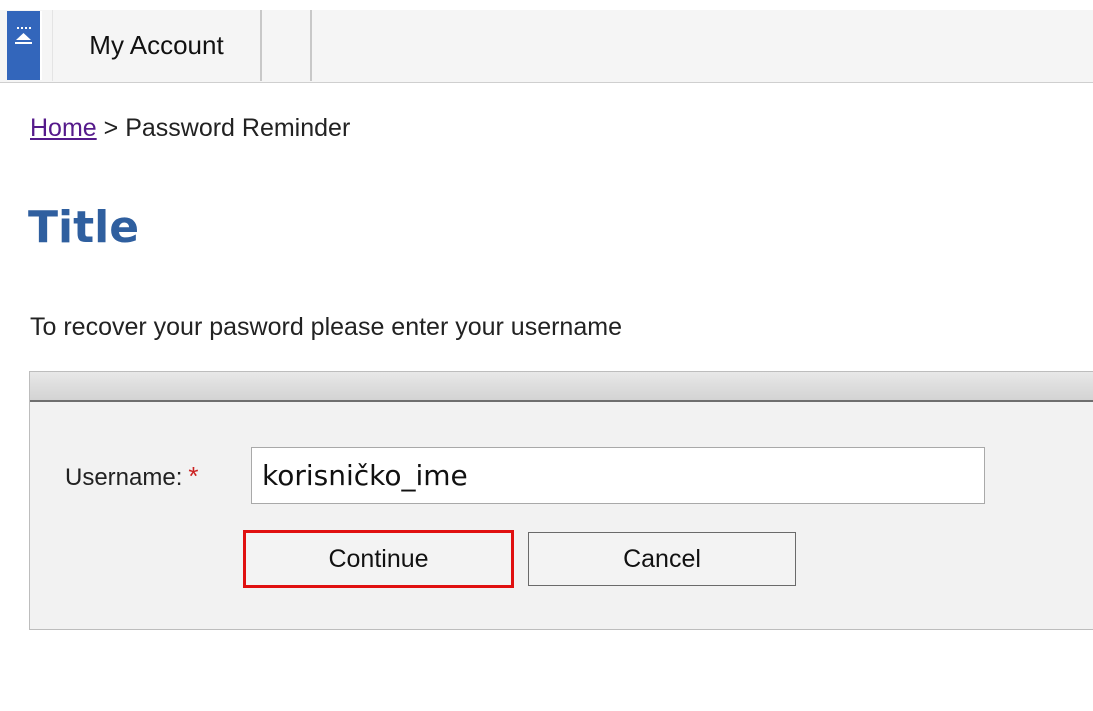  What do you see at coordinates (193, 476) in the screenshot?
I see `required-marker: *` at bounding box center [193, 476].